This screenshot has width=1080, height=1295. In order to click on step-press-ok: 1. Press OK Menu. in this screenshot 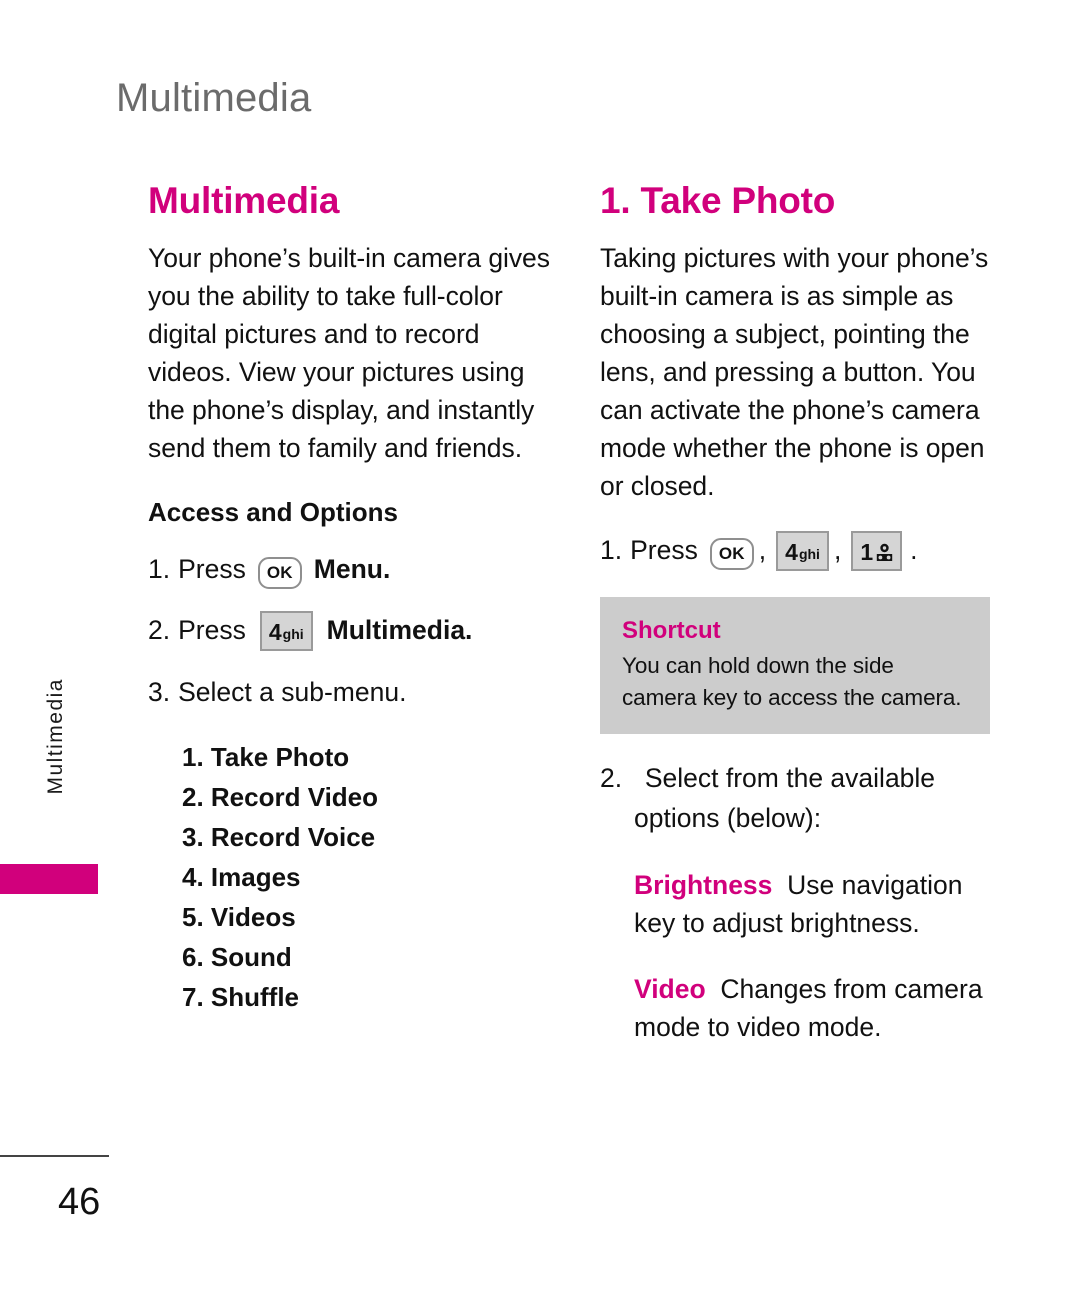, I will do `click(354, 570)`.